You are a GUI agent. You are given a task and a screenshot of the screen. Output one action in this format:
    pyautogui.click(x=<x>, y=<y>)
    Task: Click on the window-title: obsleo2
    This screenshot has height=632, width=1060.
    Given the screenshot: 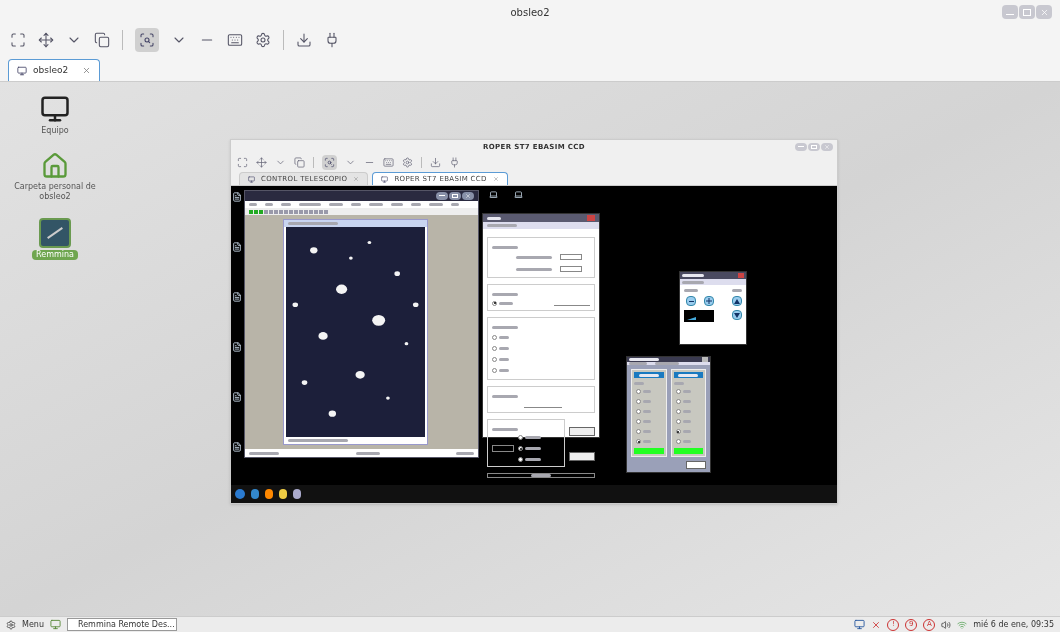 What is the action you would take?
    pyautogui.click(x=530, y=12)
    